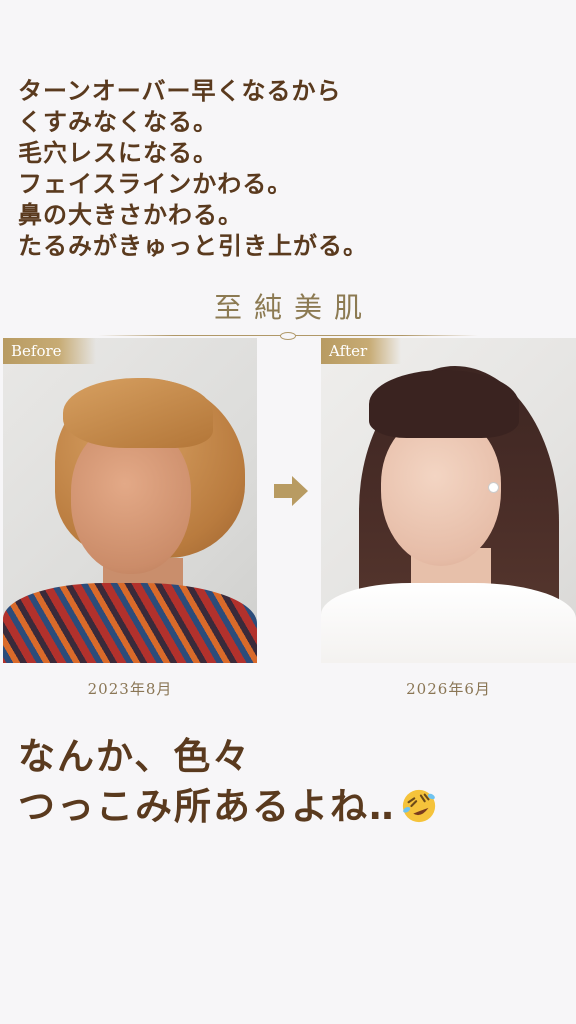 This screenshot has width=576, height=1024. What do you see at coordinates (207, 806) in the screenshot?
I see `caption-line-2-text: つっこみ所あるよね‥` at bounding box center [207, 806].